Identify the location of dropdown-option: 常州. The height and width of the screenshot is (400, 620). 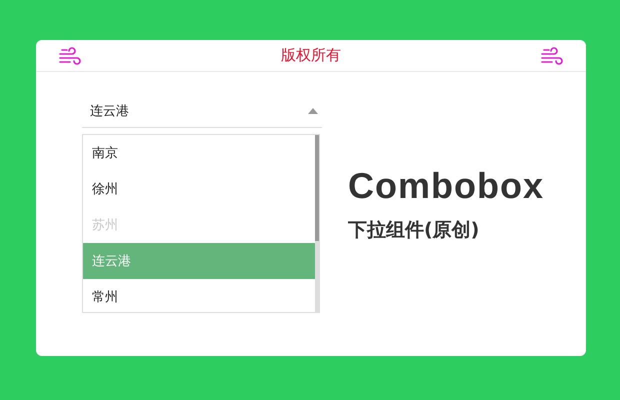
(199, 297).